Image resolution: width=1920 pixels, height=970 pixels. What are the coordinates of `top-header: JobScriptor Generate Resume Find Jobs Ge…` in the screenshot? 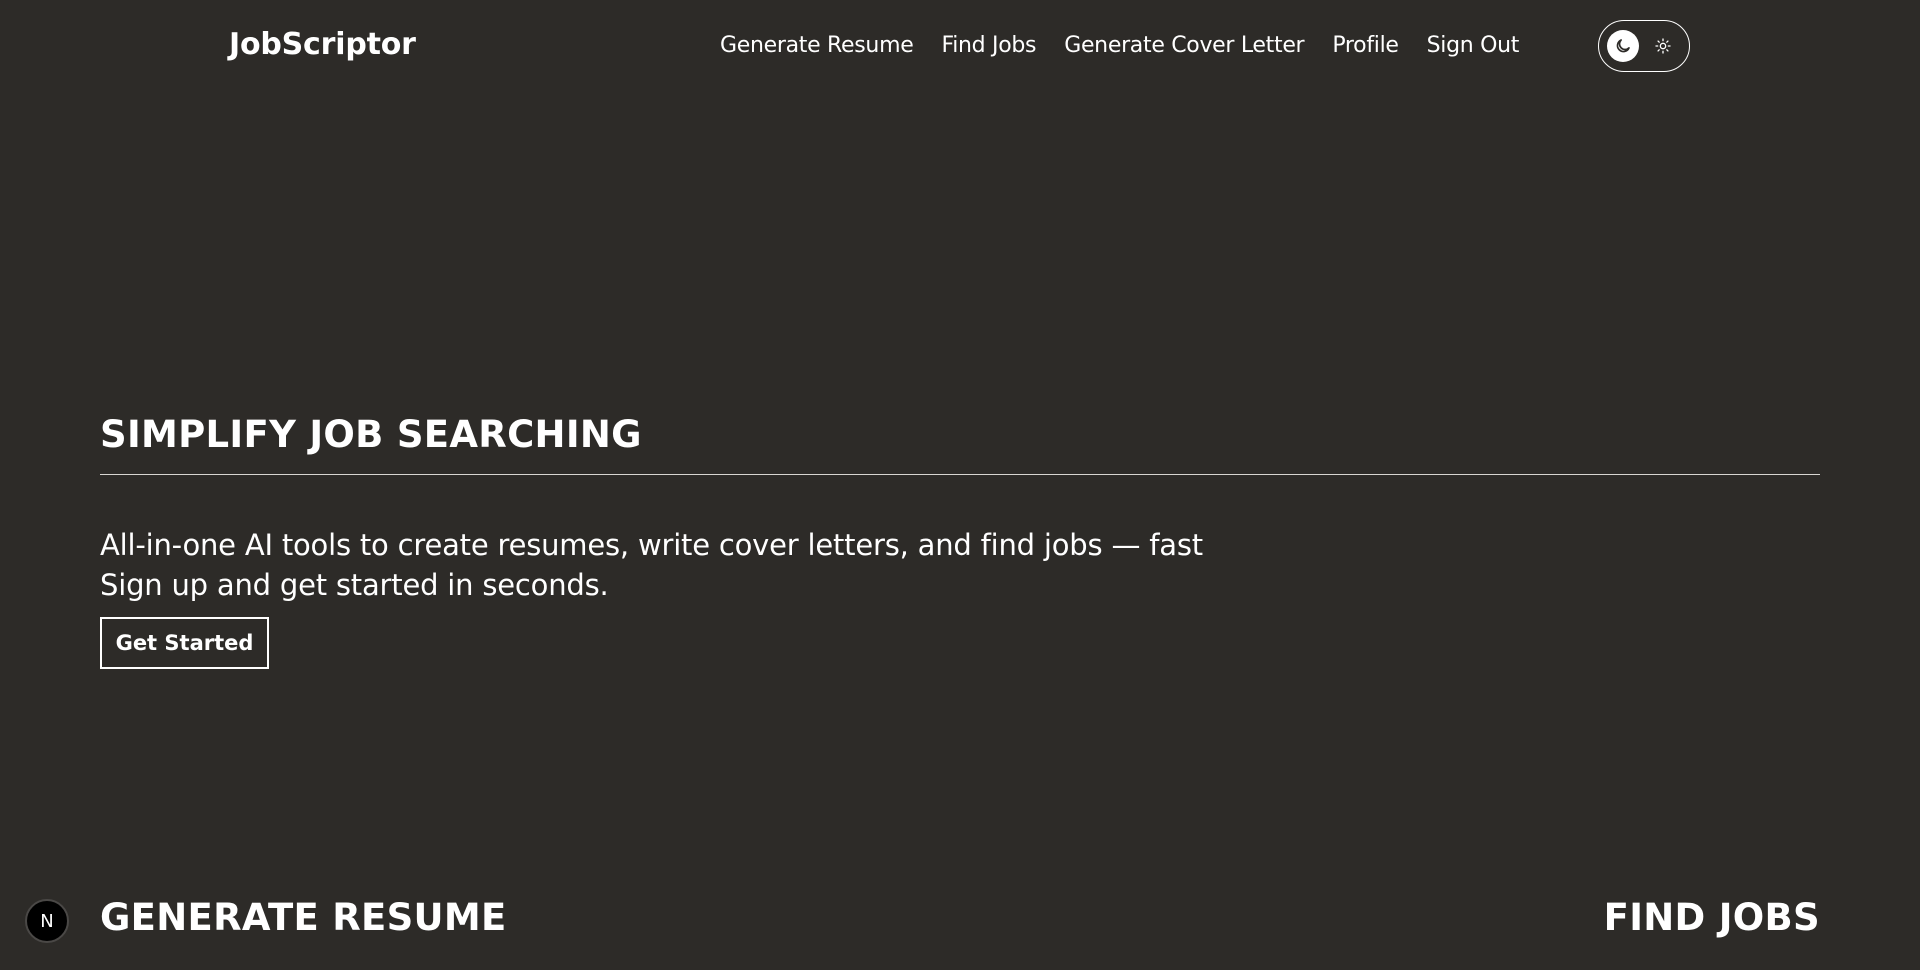 It's located at (960, 46).